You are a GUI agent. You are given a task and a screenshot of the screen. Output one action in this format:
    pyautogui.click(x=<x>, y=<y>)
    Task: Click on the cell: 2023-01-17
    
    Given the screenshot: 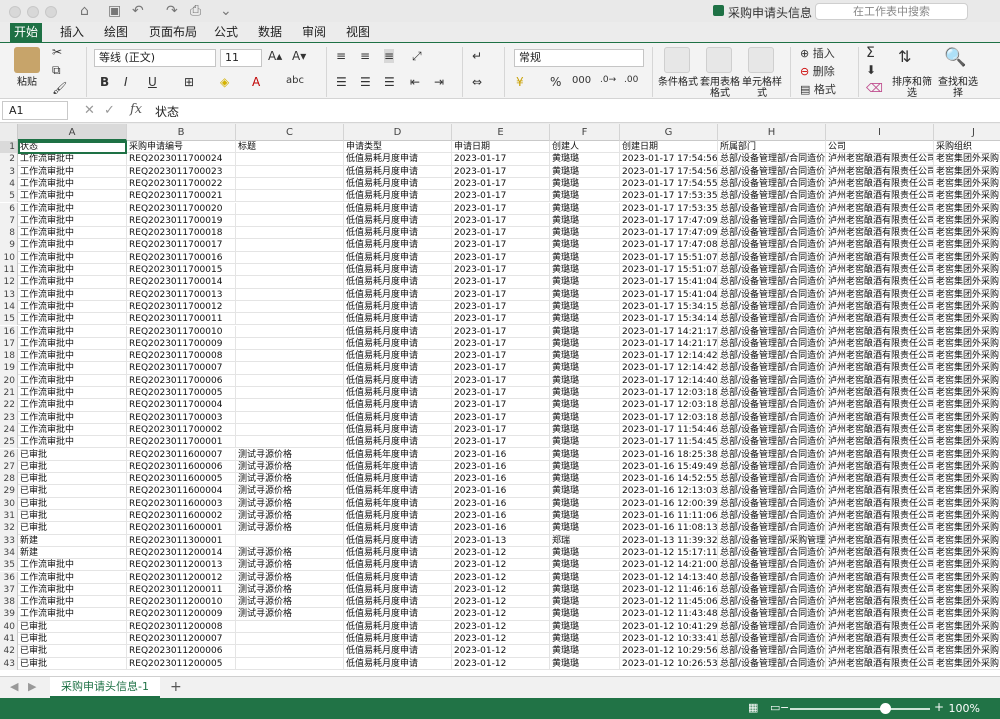 What is the action you would take?
    pyautogui.click(x=501, y=417)
    